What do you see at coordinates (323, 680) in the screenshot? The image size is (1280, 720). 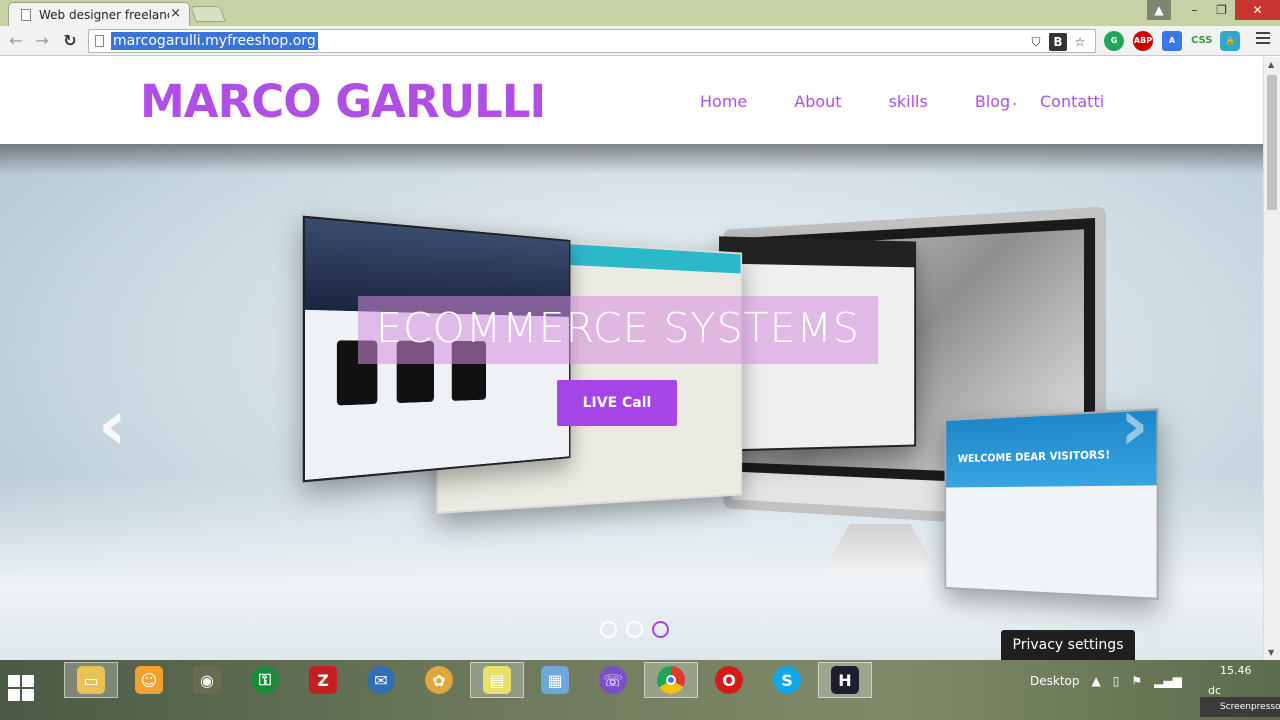 I see `filezilla-icon: Z` at bounding box center [323, 680].